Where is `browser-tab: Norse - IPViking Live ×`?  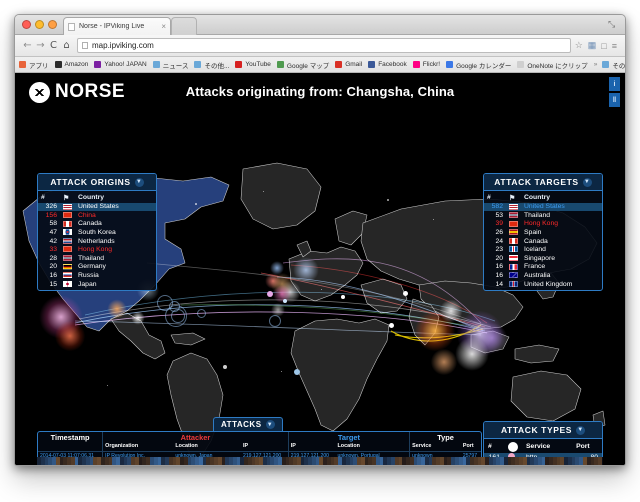
browser-tab: Norse - IPViking Live × is located at coordinates (117, 26).